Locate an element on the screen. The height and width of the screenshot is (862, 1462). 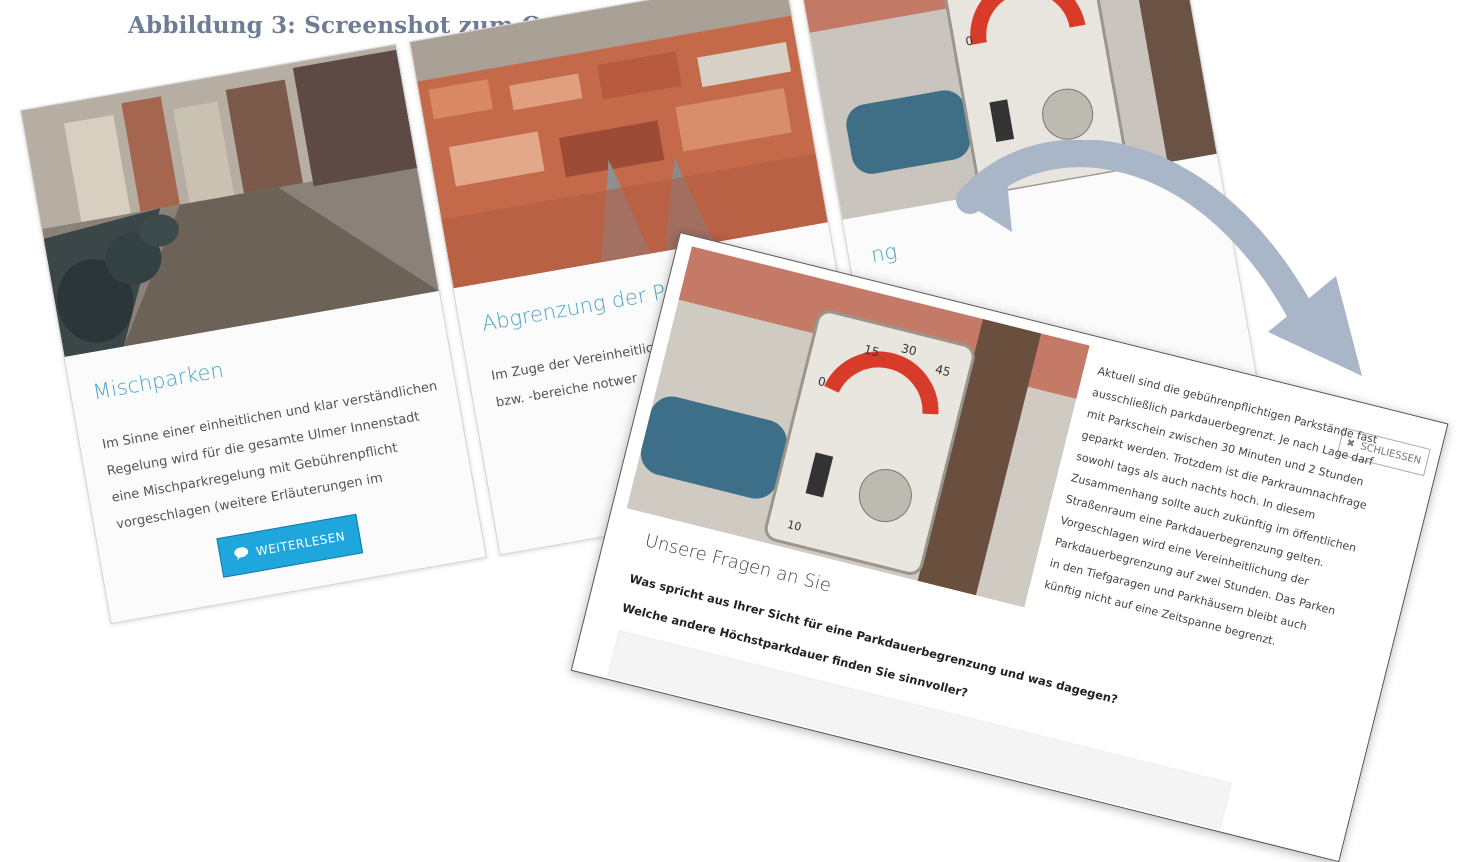
read-more-button: WEITERLESEN is located at coordinates (290, 545).